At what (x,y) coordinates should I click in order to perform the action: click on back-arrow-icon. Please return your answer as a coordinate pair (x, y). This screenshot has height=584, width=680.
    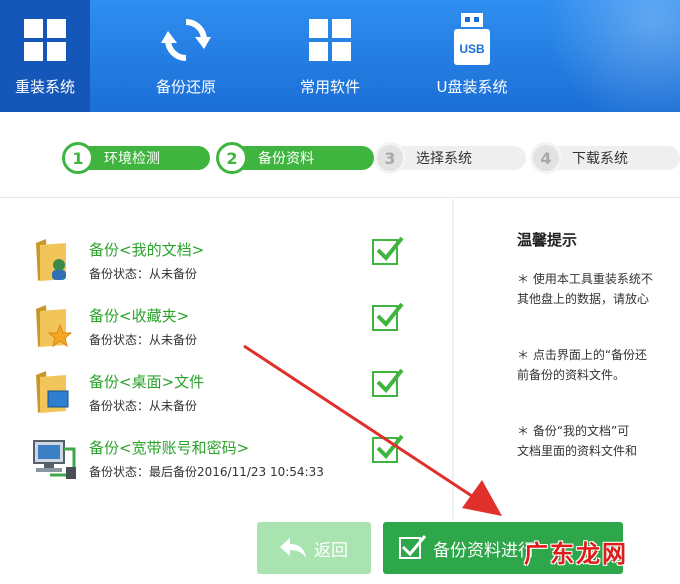
    Looking at the image, I should click on (293, 548).